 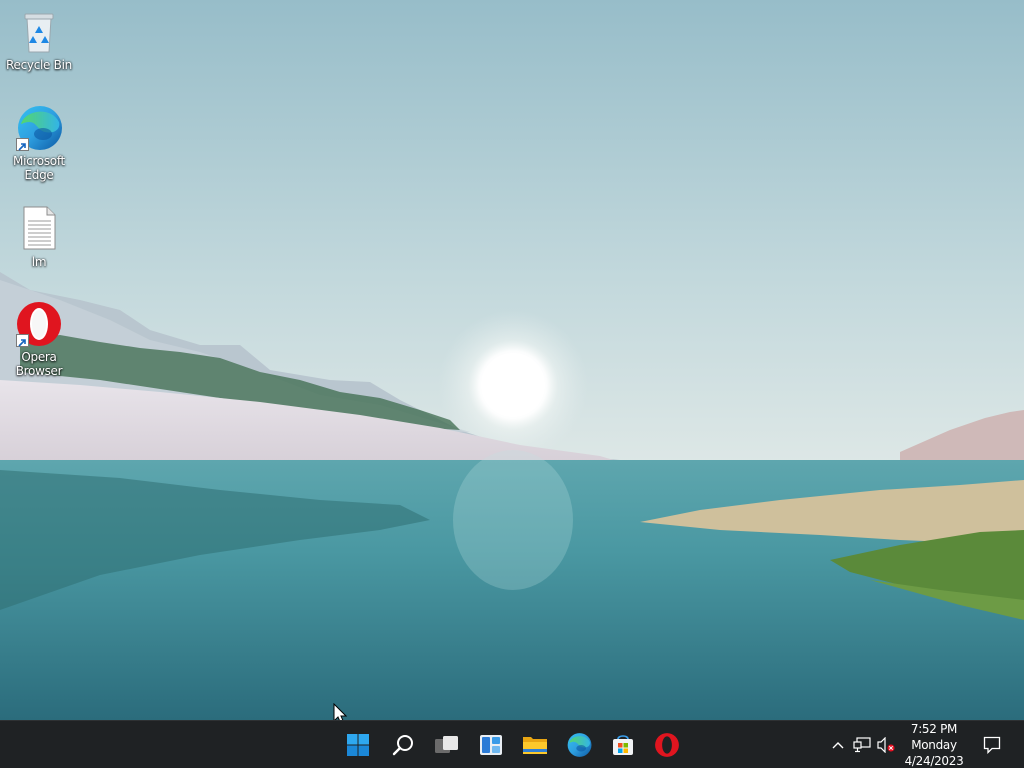 What do you see at coordinates (39, 168) in the screenshot?
I see `desktop-icon-label: Microsoft Edge` at bounding box center [39, 168].